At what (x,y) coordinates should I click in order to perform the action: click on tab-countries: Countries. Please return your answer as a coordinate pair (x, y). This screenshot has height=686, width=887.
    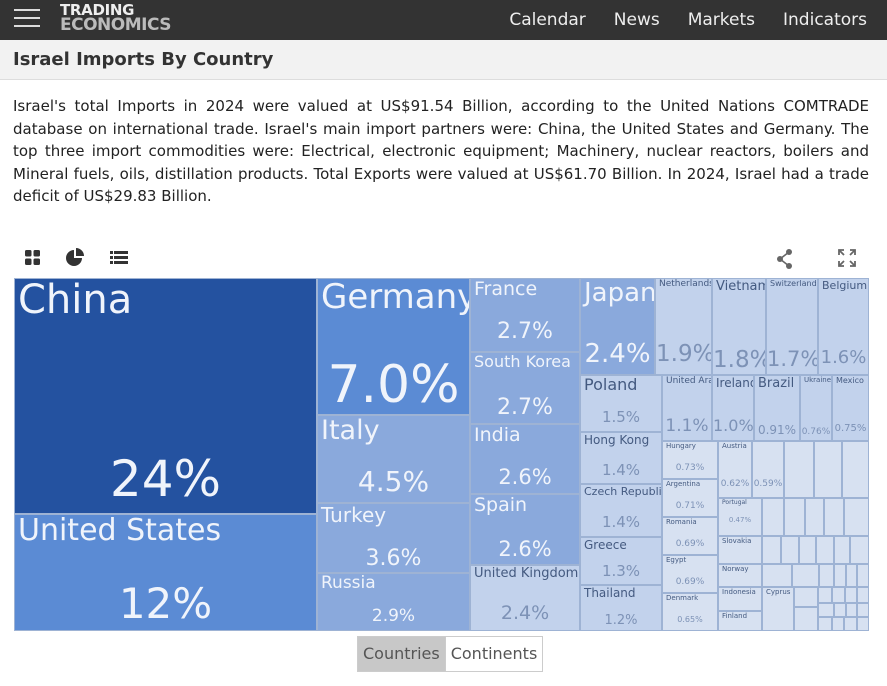
    Looking at the image, I should click on (401, 654).